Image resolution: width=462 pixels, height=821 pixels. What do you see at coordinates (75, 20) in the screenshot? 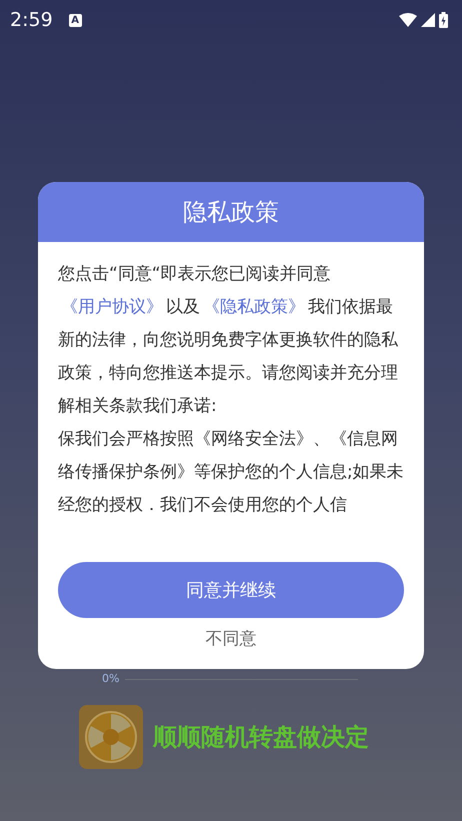
I see `notification-icon: A` at bounding box center [75, 20].